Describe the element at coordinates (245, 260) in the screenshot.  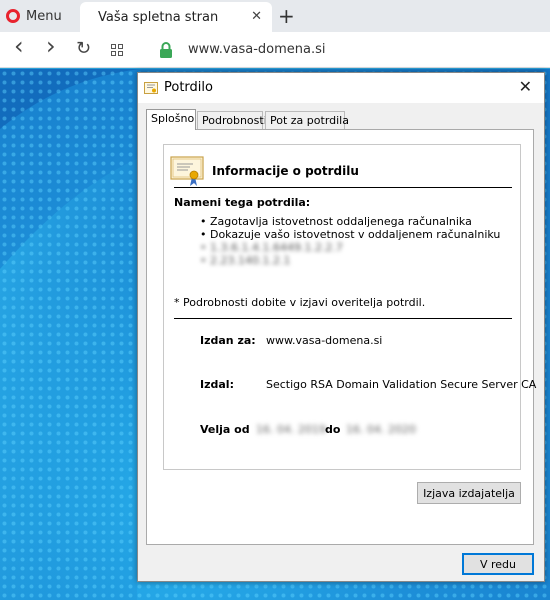
I see `purpose-item-redacted: • 2.23.140.1.2.1` at that location.